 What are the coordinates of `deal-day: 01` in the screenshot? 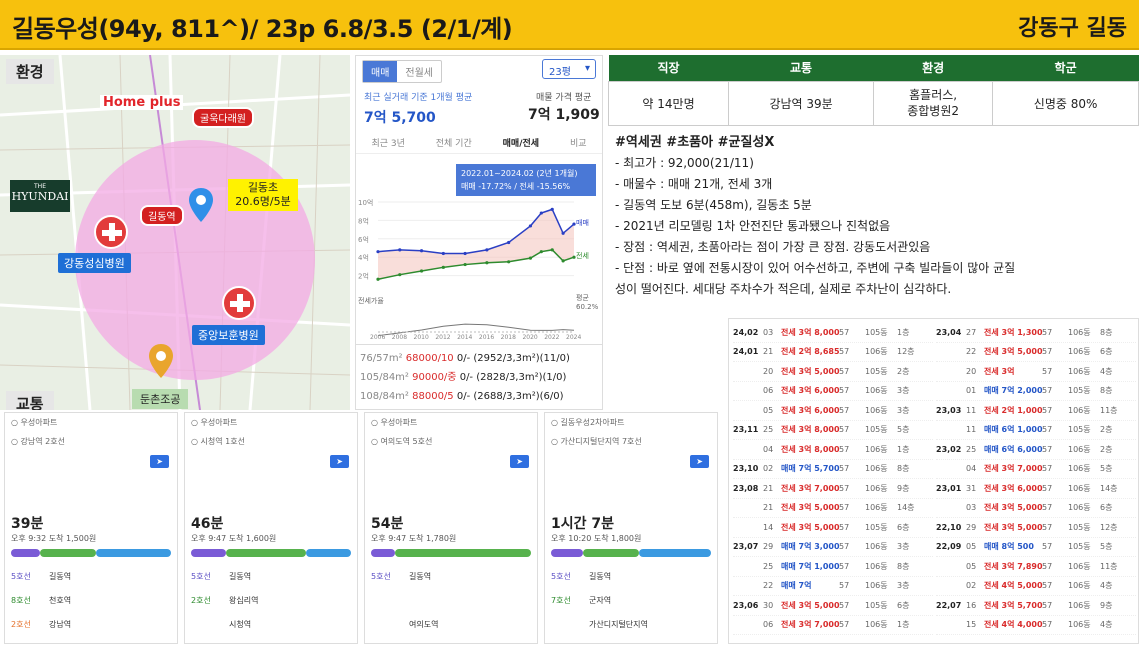 It's located at (971, 391).